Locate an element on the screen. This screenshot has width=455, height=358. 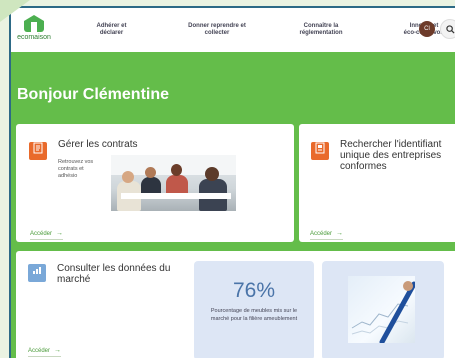
nav-label-line1: Donner reprendre et is located at coordinates (217, 26).